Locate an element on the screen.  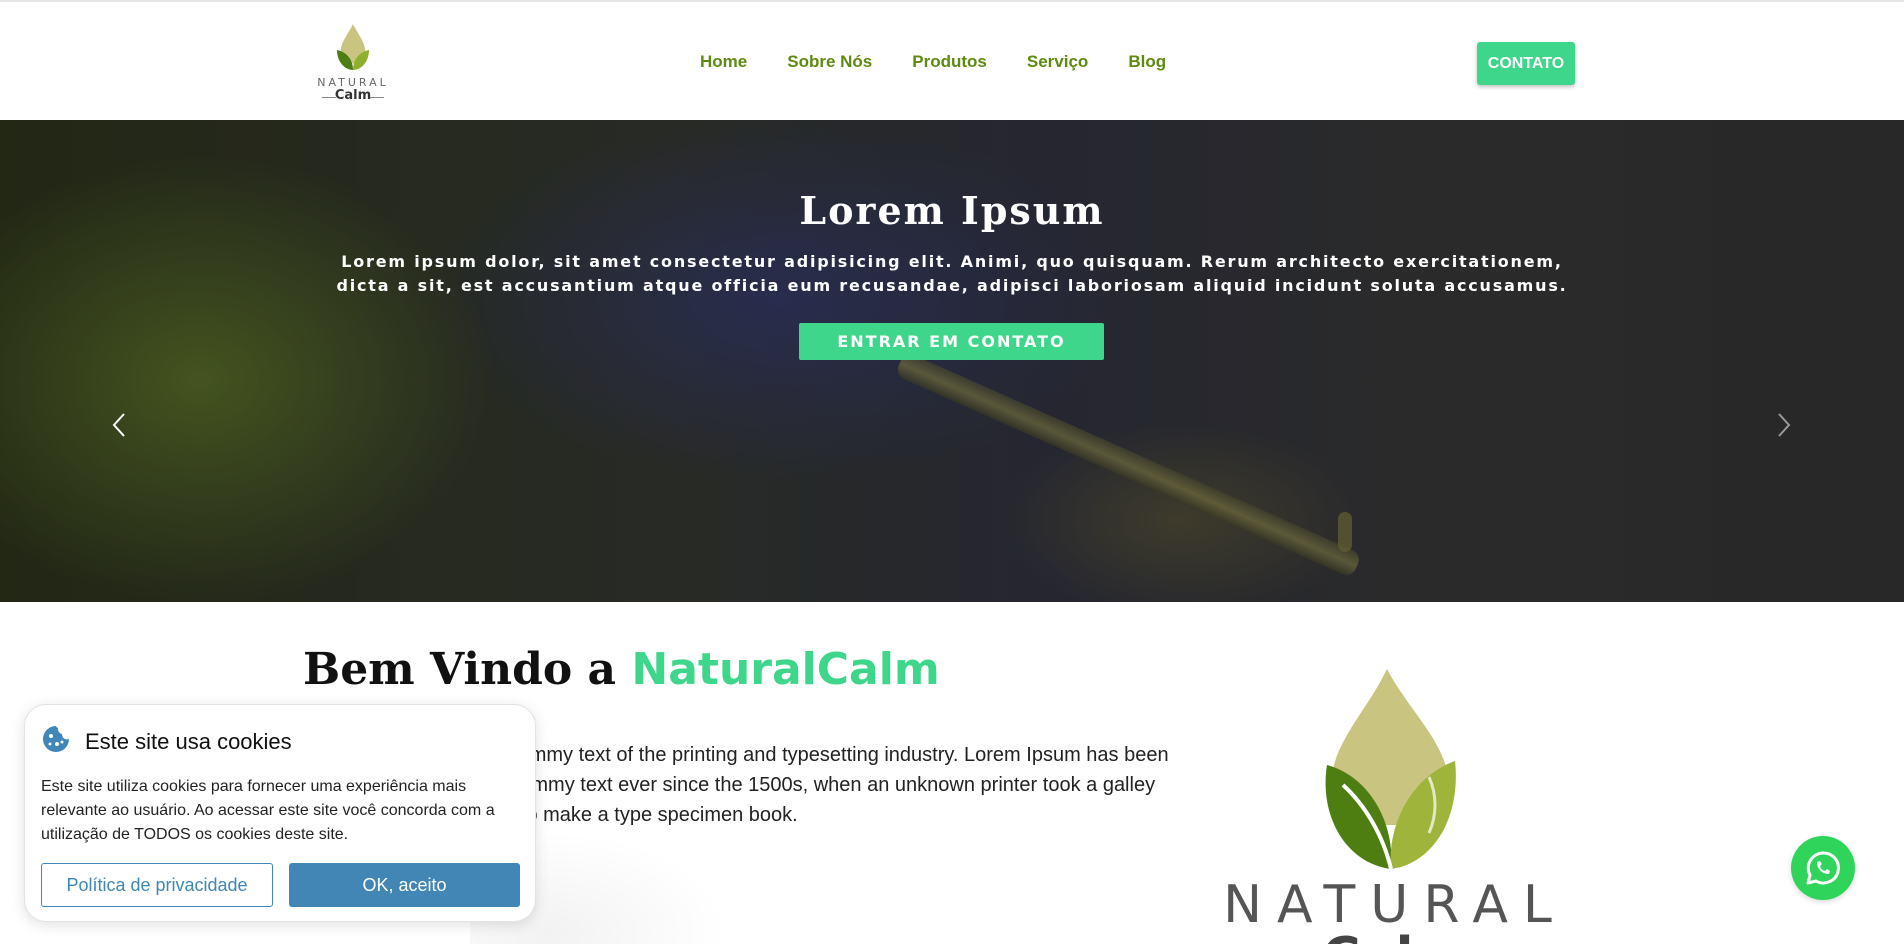
welcome-title: Bem Vindo a NaturalCalm is located at coordinates (621, 669).